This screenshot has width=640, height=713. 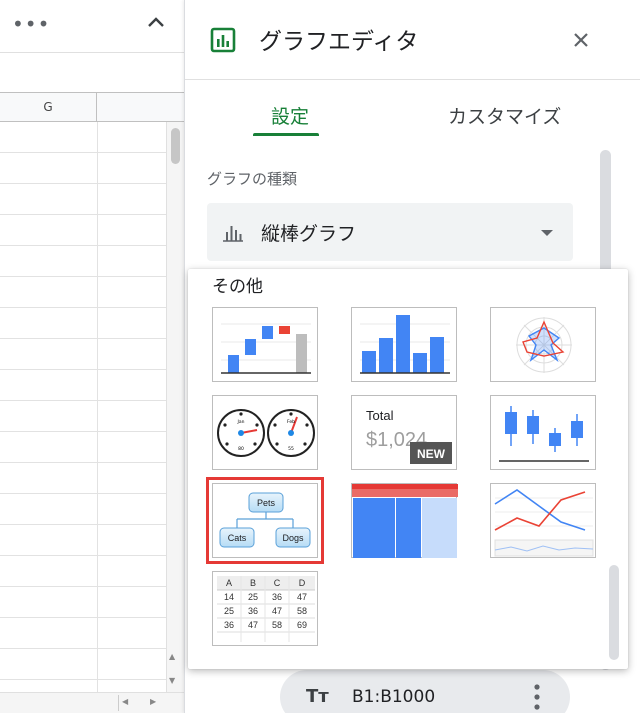 What do you see at coordinates (266, 503) in the screenshot?
I see `org-root-label: Pets` at bounding box center [266, 503].